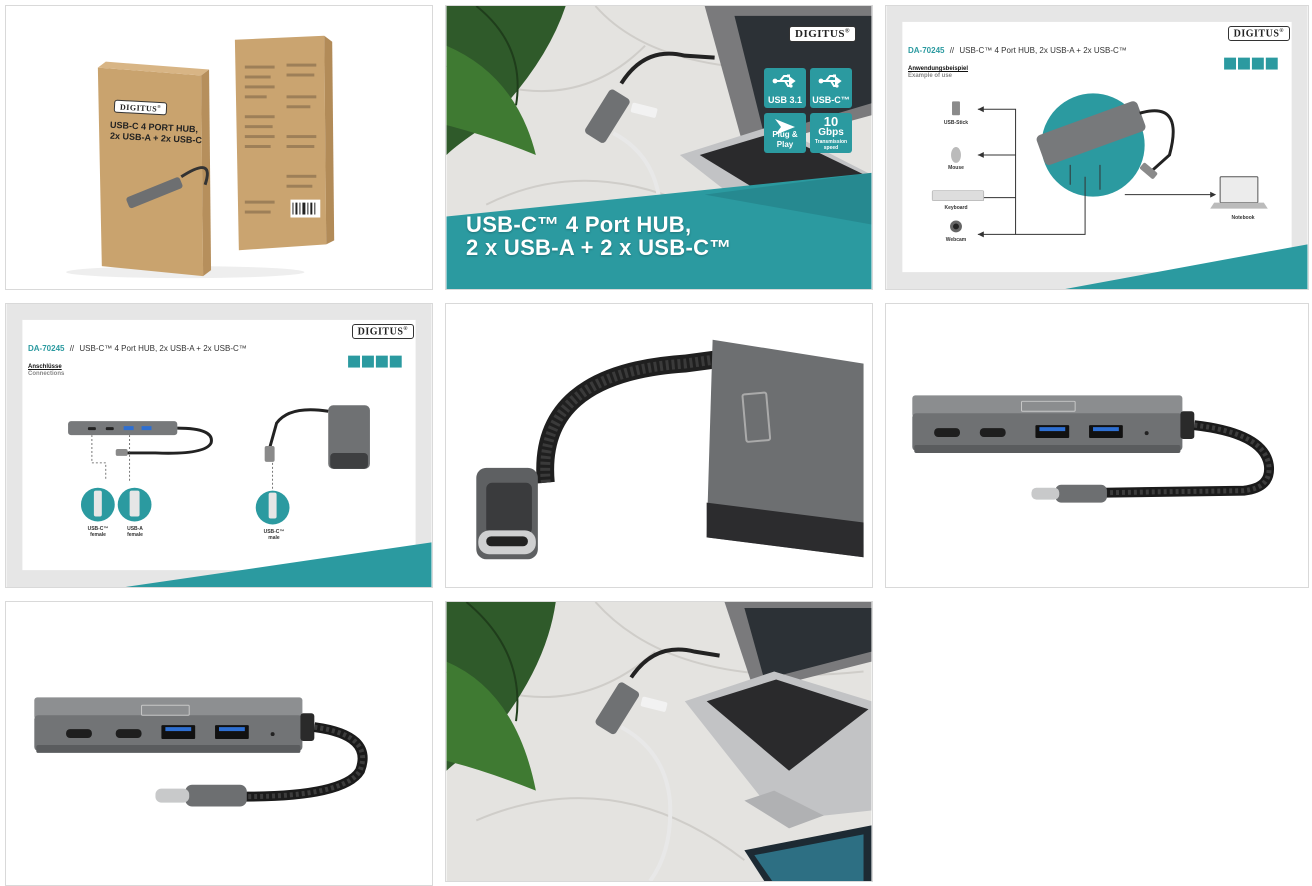 This screenshot has width=1312, height=886. I want to click on gallery-thumbnail-front-view, so click(1097, 445).